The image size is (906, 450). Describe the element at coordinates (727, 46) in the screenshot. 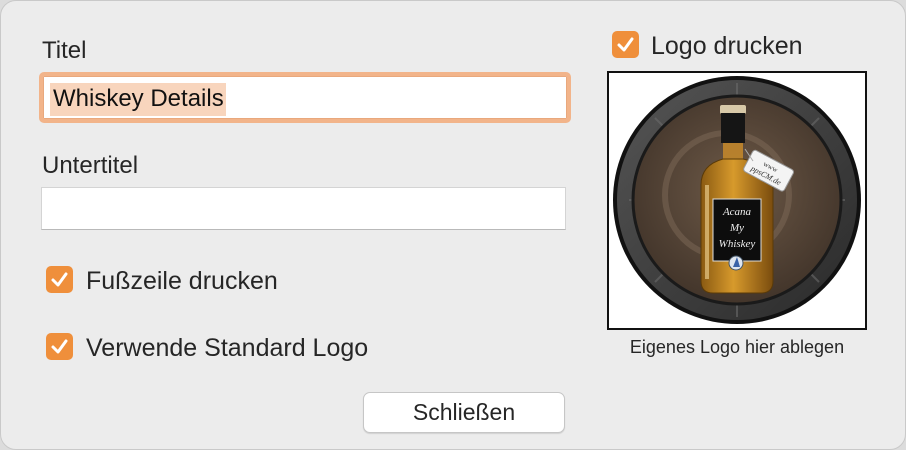

I see `print-logo-checkbox-label: Logo drucken` at that location.